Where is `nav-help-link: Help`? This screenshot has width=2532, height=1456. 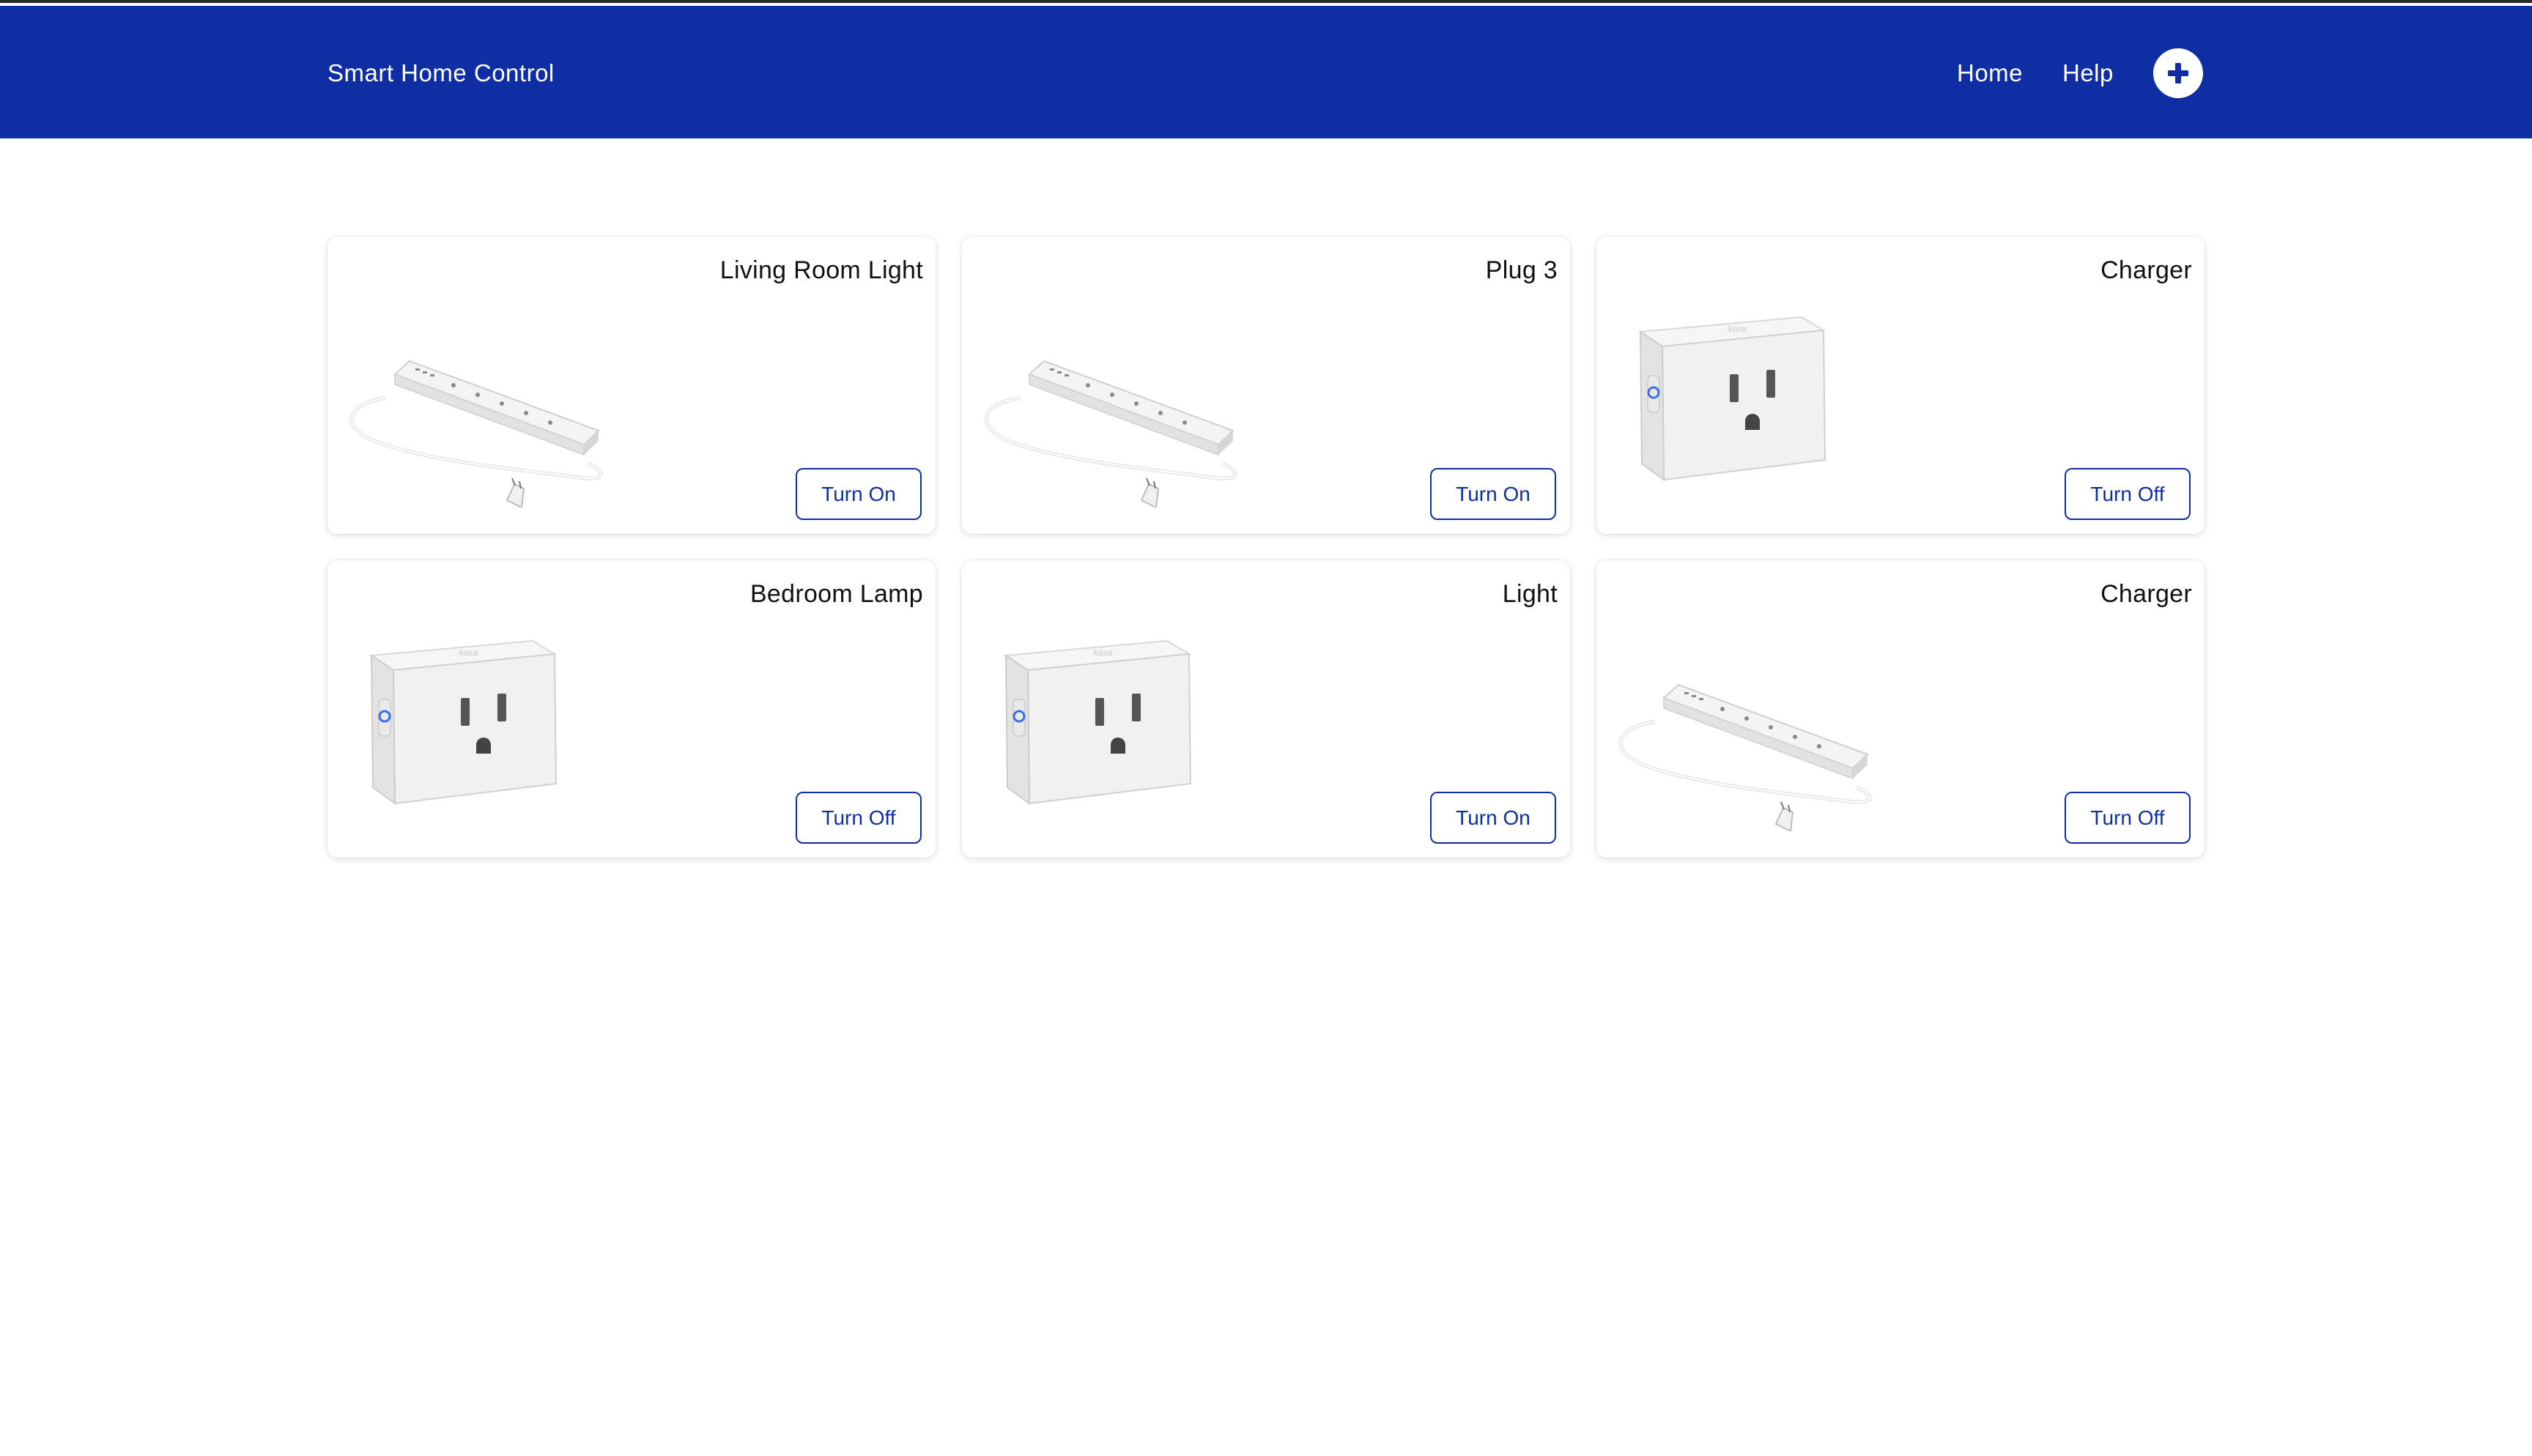
nav-help-link: Help is located at coordinates (2088, 73).